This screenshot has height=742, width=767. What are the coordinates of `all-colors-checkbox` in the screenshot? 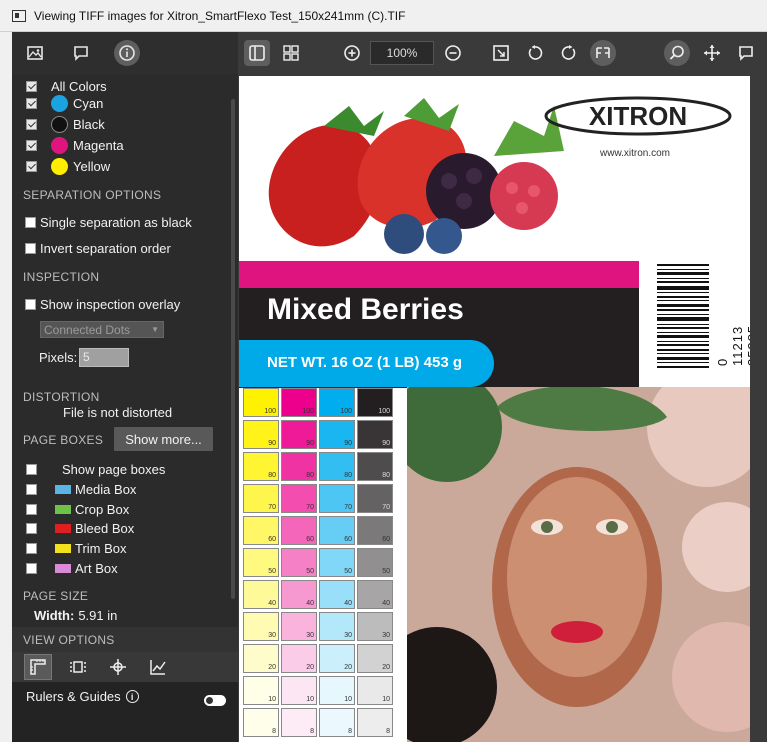 It's located at (31, 86).